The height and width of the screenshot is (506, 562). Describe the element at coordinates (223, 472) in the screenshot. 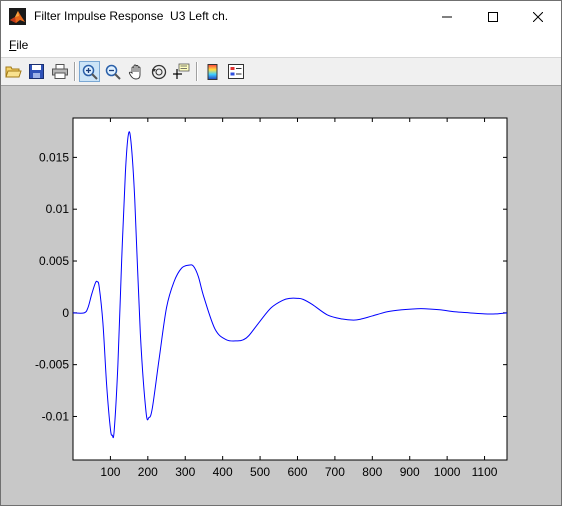

I see `x-tick-label: 400` at that location.